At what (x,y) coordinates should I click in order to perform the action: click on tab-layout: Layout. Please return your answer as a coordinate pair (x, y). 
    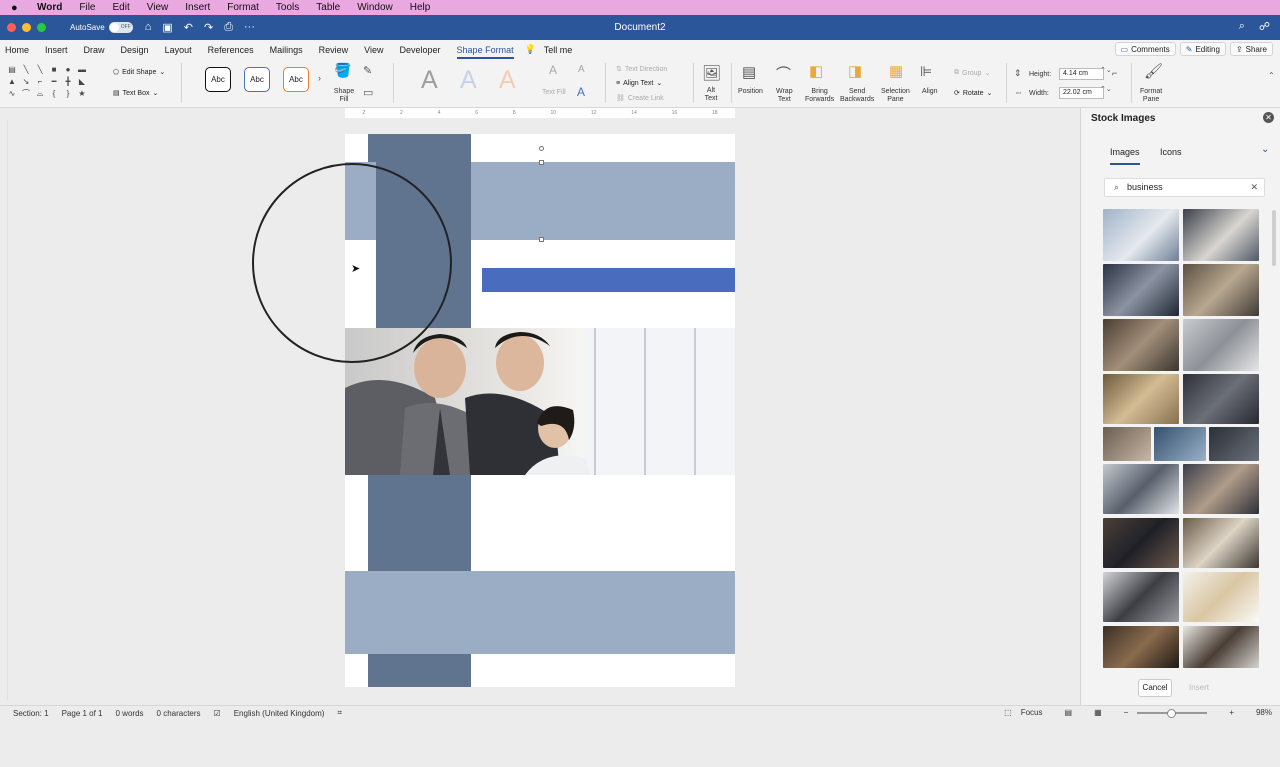
    Looking at the image, I should click on (178, 50).